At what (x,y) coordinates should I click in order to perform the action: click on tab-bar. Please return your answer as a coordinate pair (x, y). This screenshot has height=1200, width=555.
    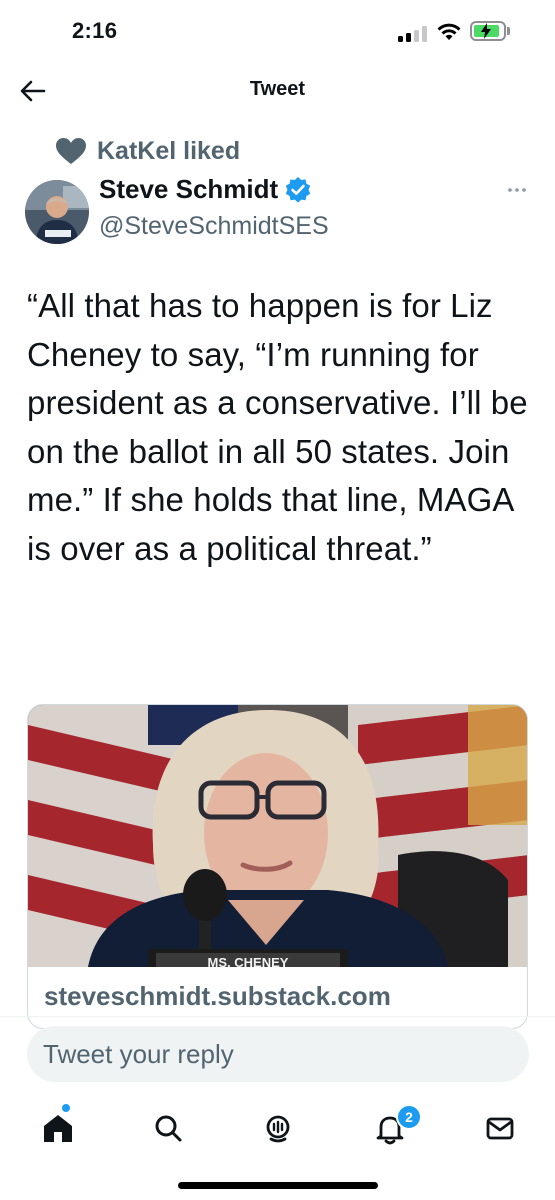
    Looking at the image, I should click on (277, 1130).